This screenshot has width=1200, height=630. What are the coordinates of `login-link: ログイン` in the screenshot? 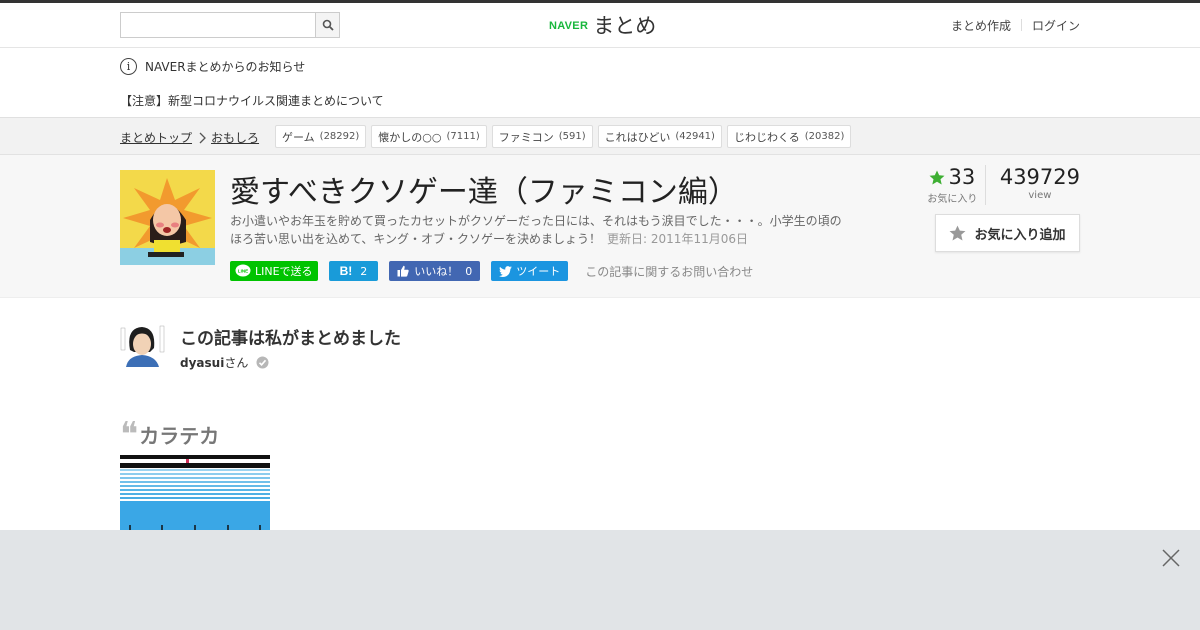 It's located at (1056, 25).